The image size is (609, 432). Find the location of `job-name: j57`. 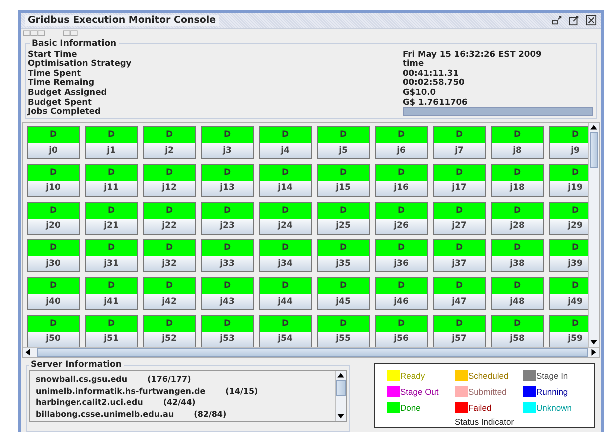

job-name: j57 is located at coordinates (459, 339).